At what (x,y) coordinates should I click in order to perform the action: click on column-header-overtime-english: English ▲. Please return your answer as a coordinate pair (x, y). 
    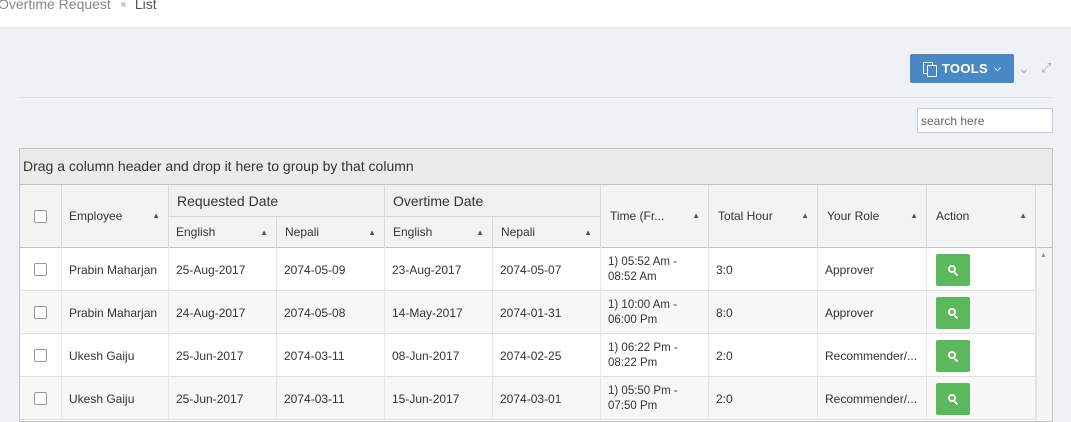
    Looking at the image, I should click on (439, 232).